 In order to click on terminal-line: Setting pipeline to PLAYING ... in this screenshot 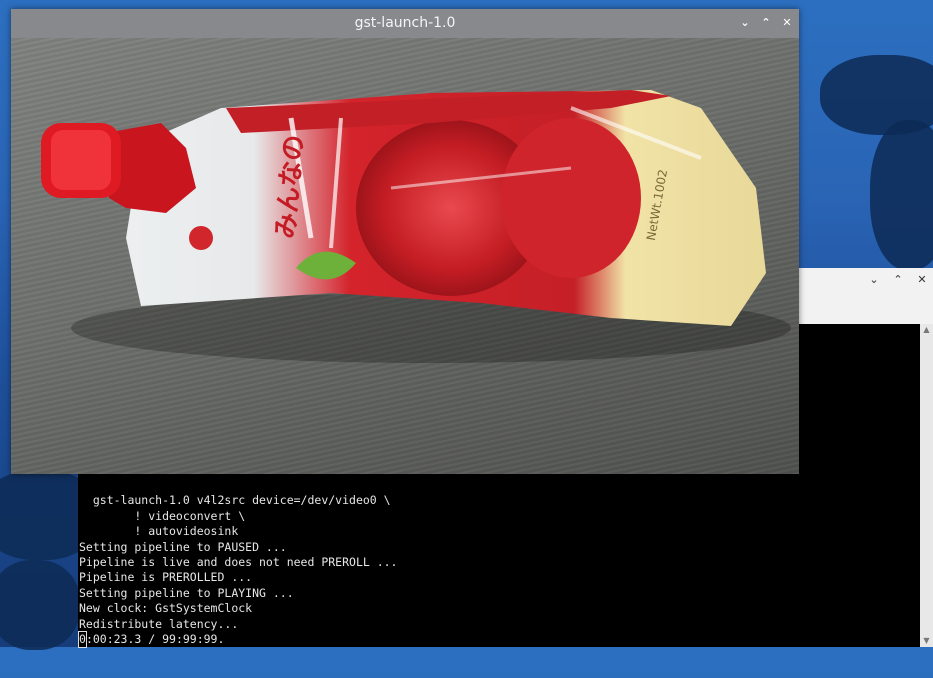, I will do `click(186, 592)`.